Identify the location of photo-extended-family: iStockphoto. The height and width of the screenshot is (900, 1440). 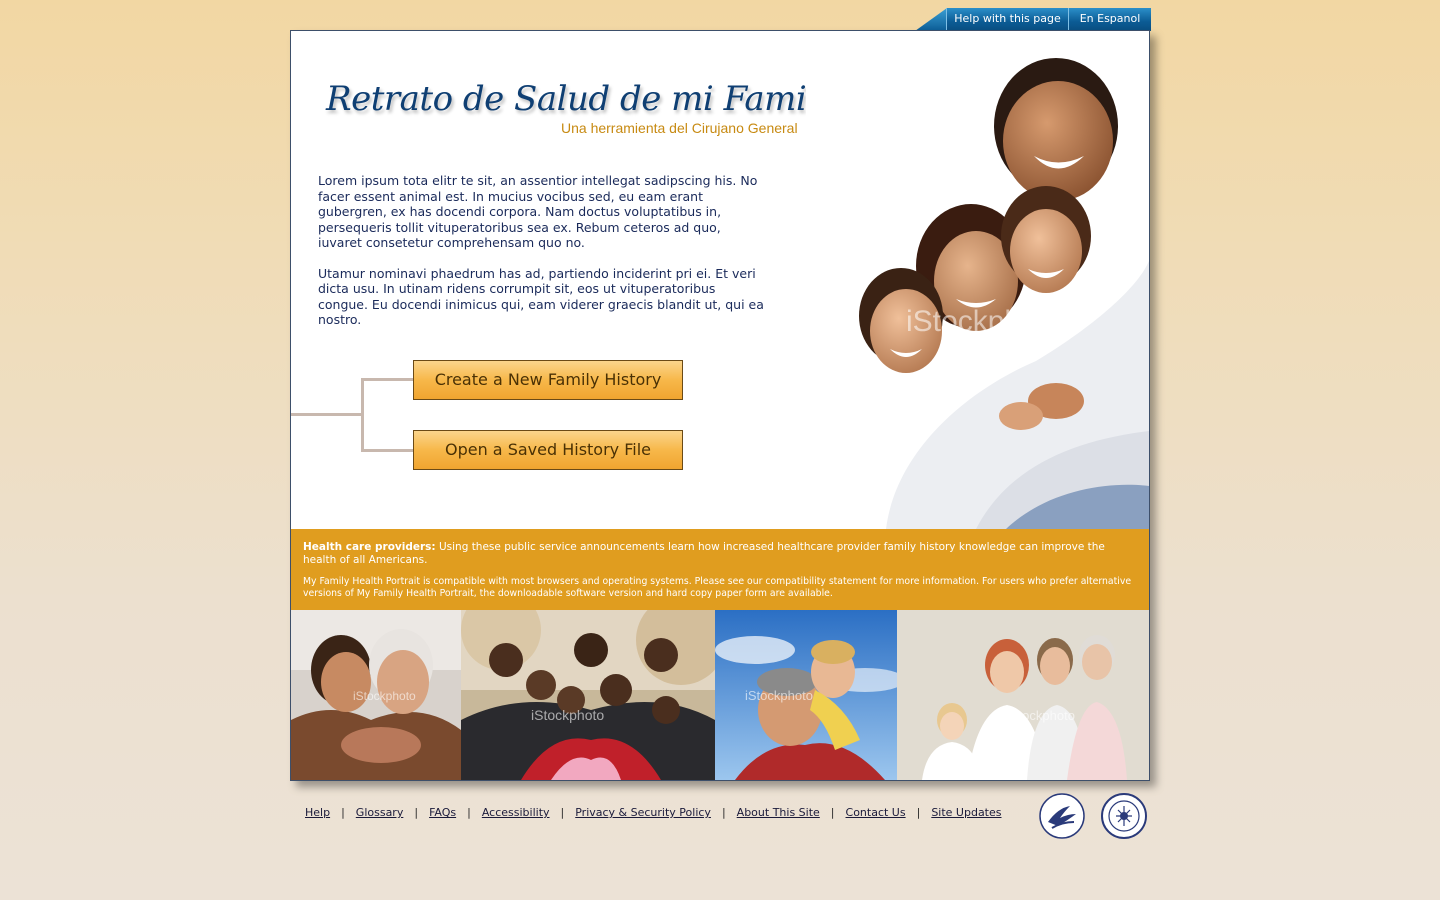
(588, 695).